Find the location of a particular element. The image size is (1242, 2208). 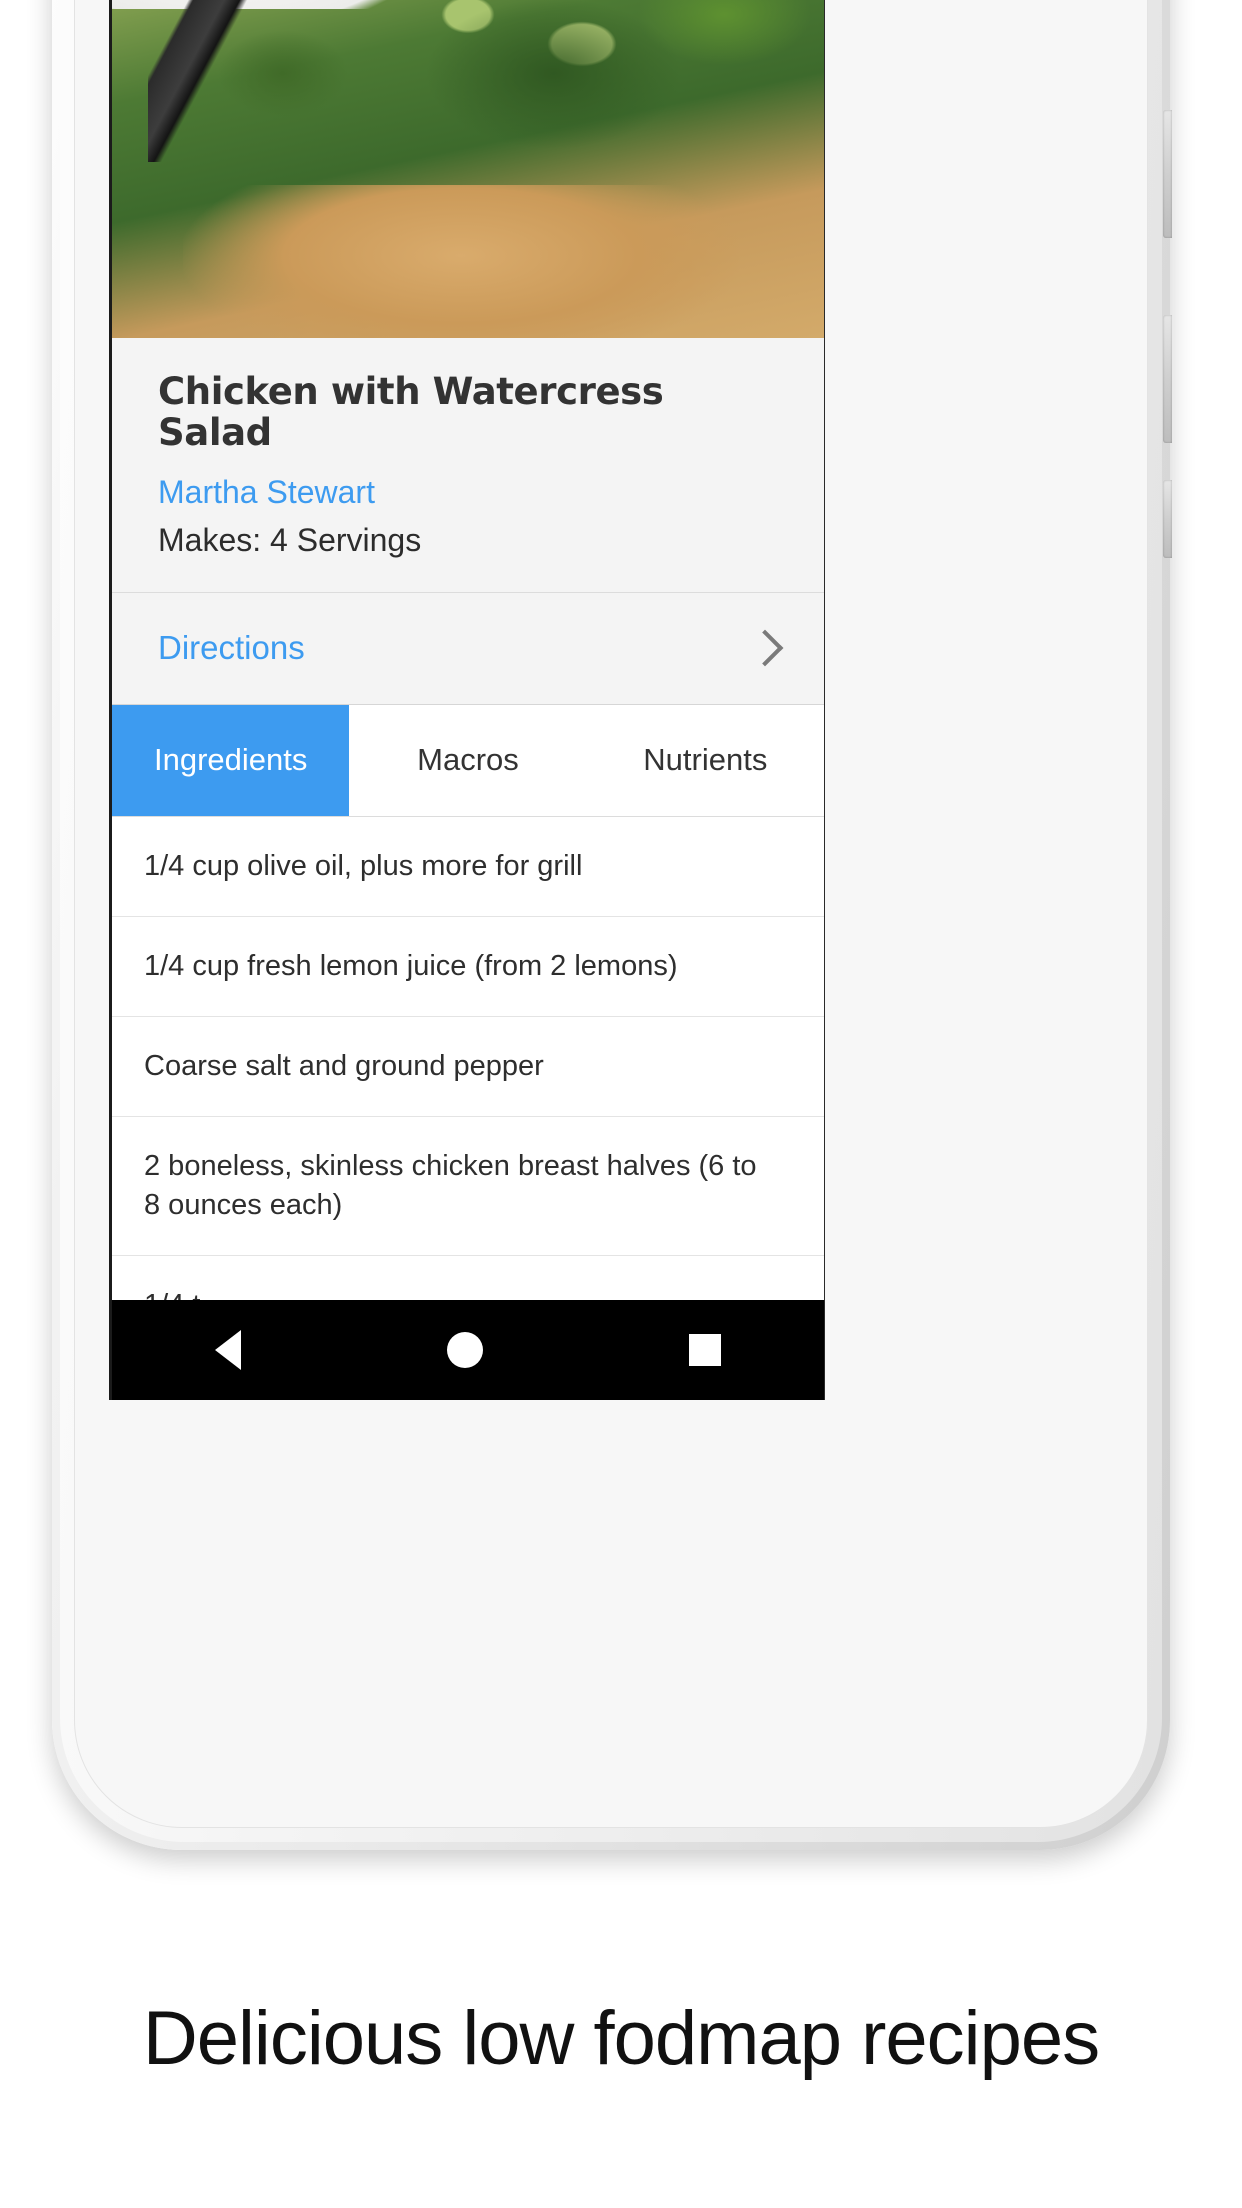

circle-home-icon is located at coordinates (465, 1350).